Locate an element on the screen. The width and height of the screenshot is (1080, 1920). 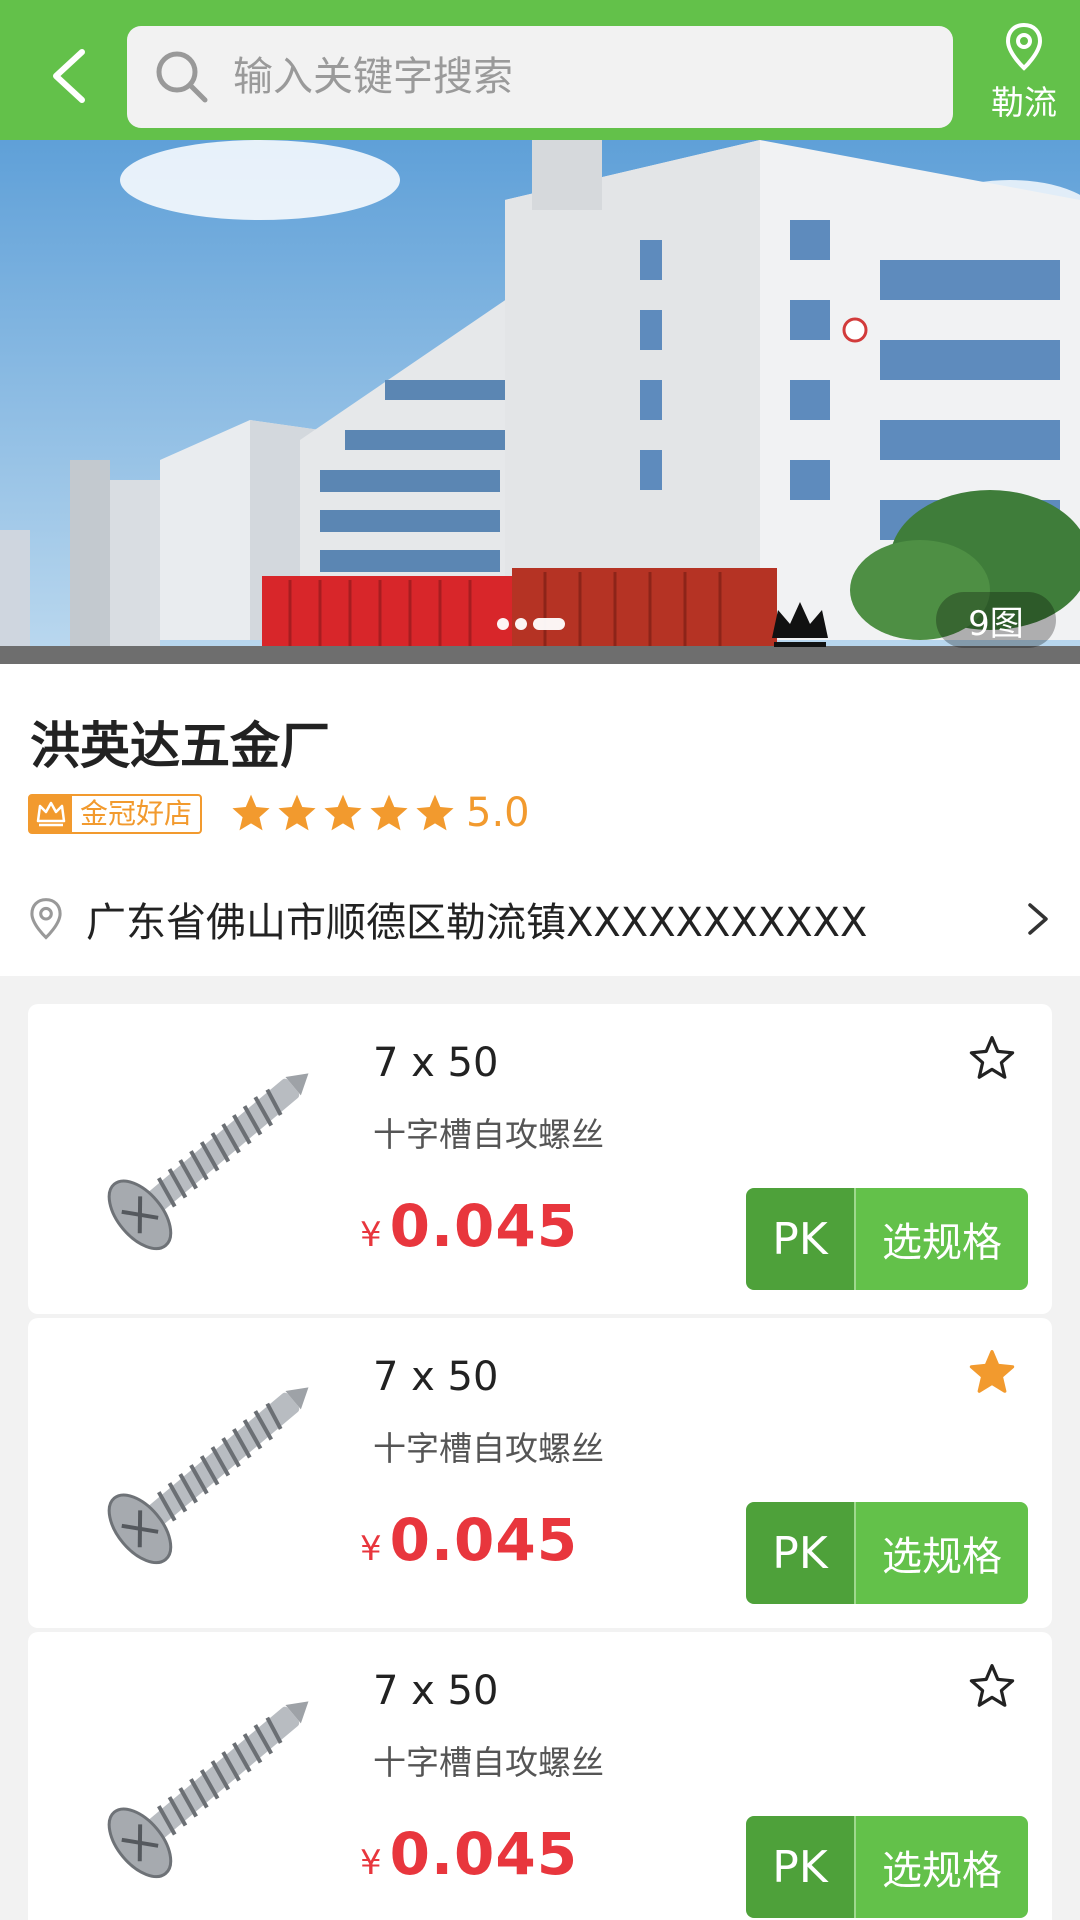
top-bar: 勒流 is located at coordinates (540, 70).